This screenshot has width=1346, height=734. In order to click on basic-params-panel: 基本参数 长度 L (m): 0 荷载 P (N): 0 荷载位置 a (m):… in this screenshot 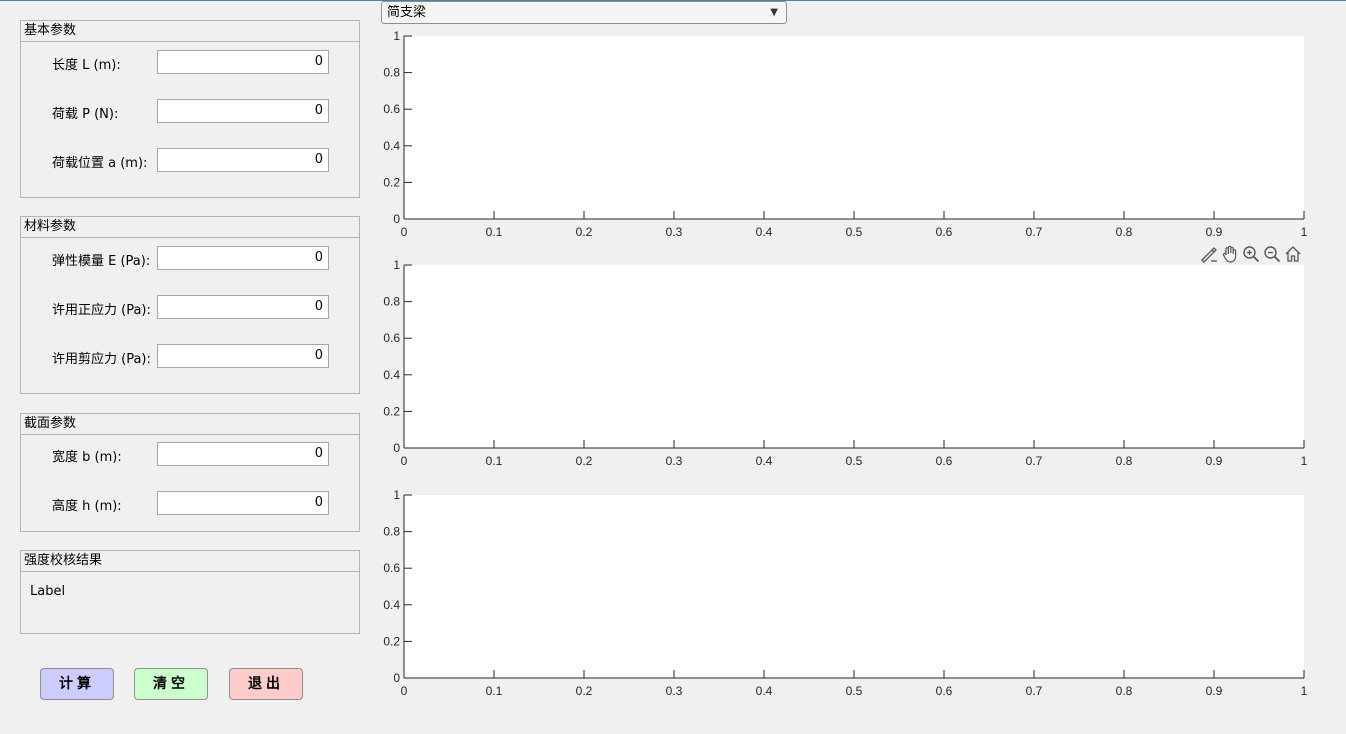, I will do `click(190, 109)`.